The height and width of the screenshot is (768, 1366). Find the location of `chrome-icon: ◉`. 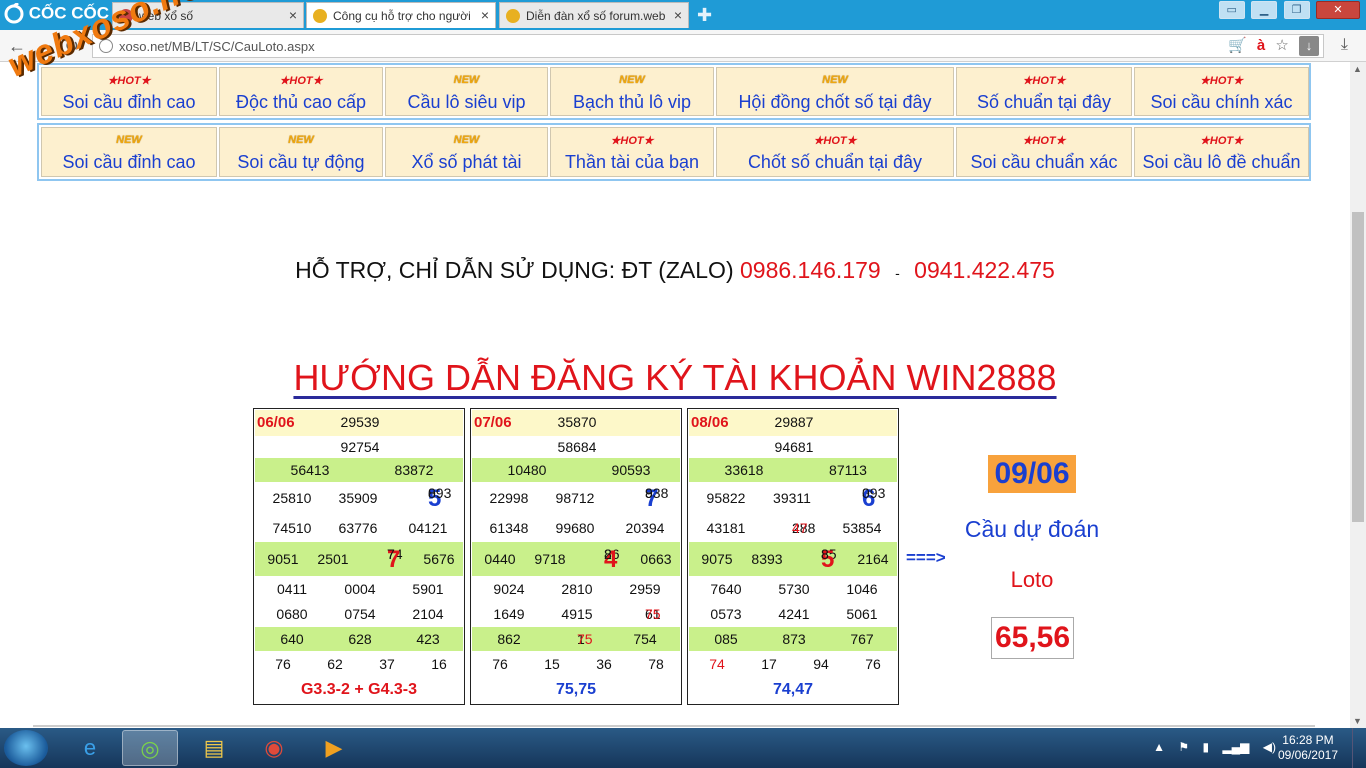

chrome-icon: ◉ is located at coordinates (274, 748).